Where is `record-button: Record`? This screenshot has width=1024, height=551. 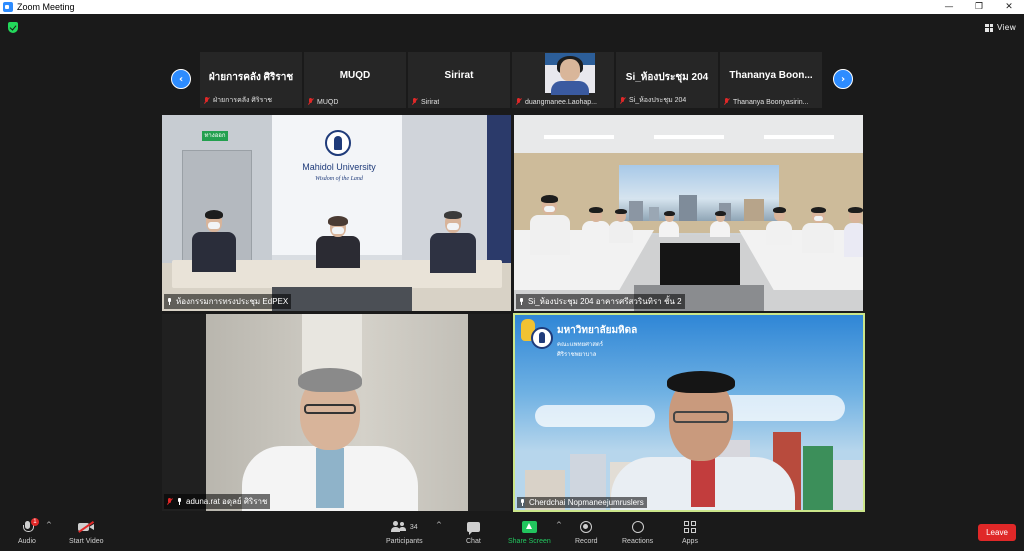 record-button: Record is located at coordinates (586, 531).